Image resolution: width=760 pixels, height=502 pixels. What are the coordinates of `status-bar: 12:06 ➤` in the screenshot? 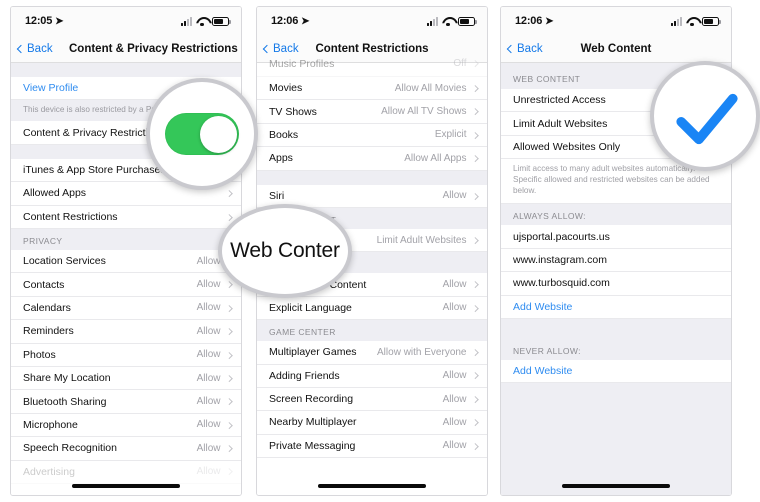 It's located at (616, 21).